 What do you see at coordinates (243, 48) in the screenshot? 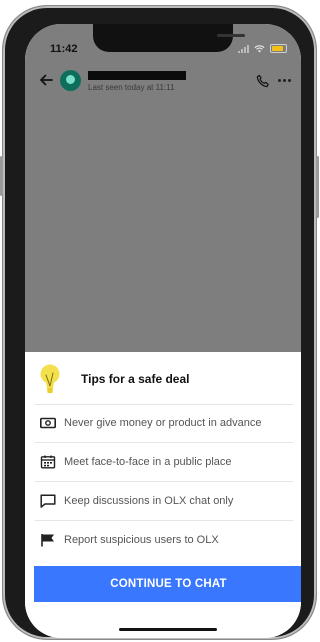
I see `signal-icon` at bounding box center [243, 48].